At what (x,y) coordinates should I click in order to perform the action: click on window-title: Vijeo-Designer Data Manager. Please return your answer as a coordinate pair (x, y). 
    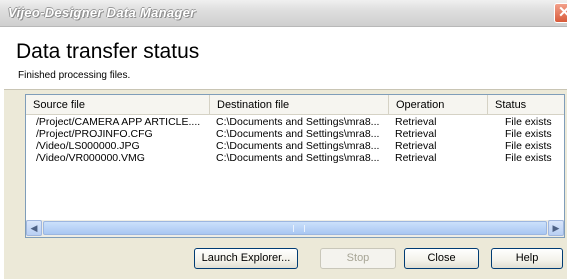
    Looking at the image, I should click on (102, 12).